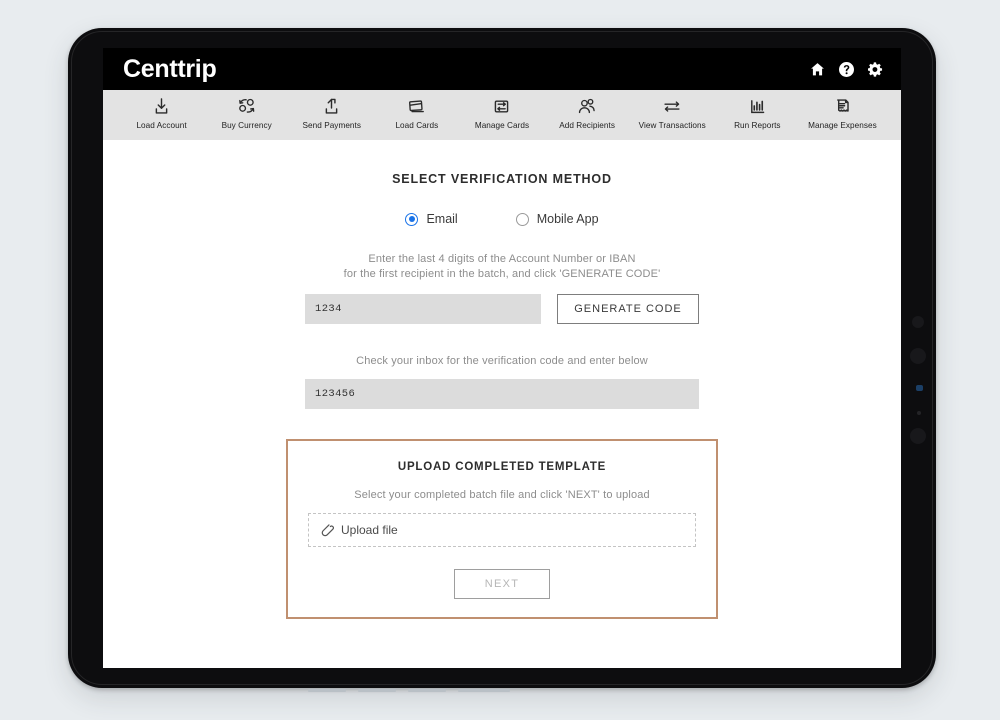 The image size is (1000, 720). Describe the element at coordinates (161, 125) in the screenshot. I see `toolbar-item-label: Load Account` at that location.